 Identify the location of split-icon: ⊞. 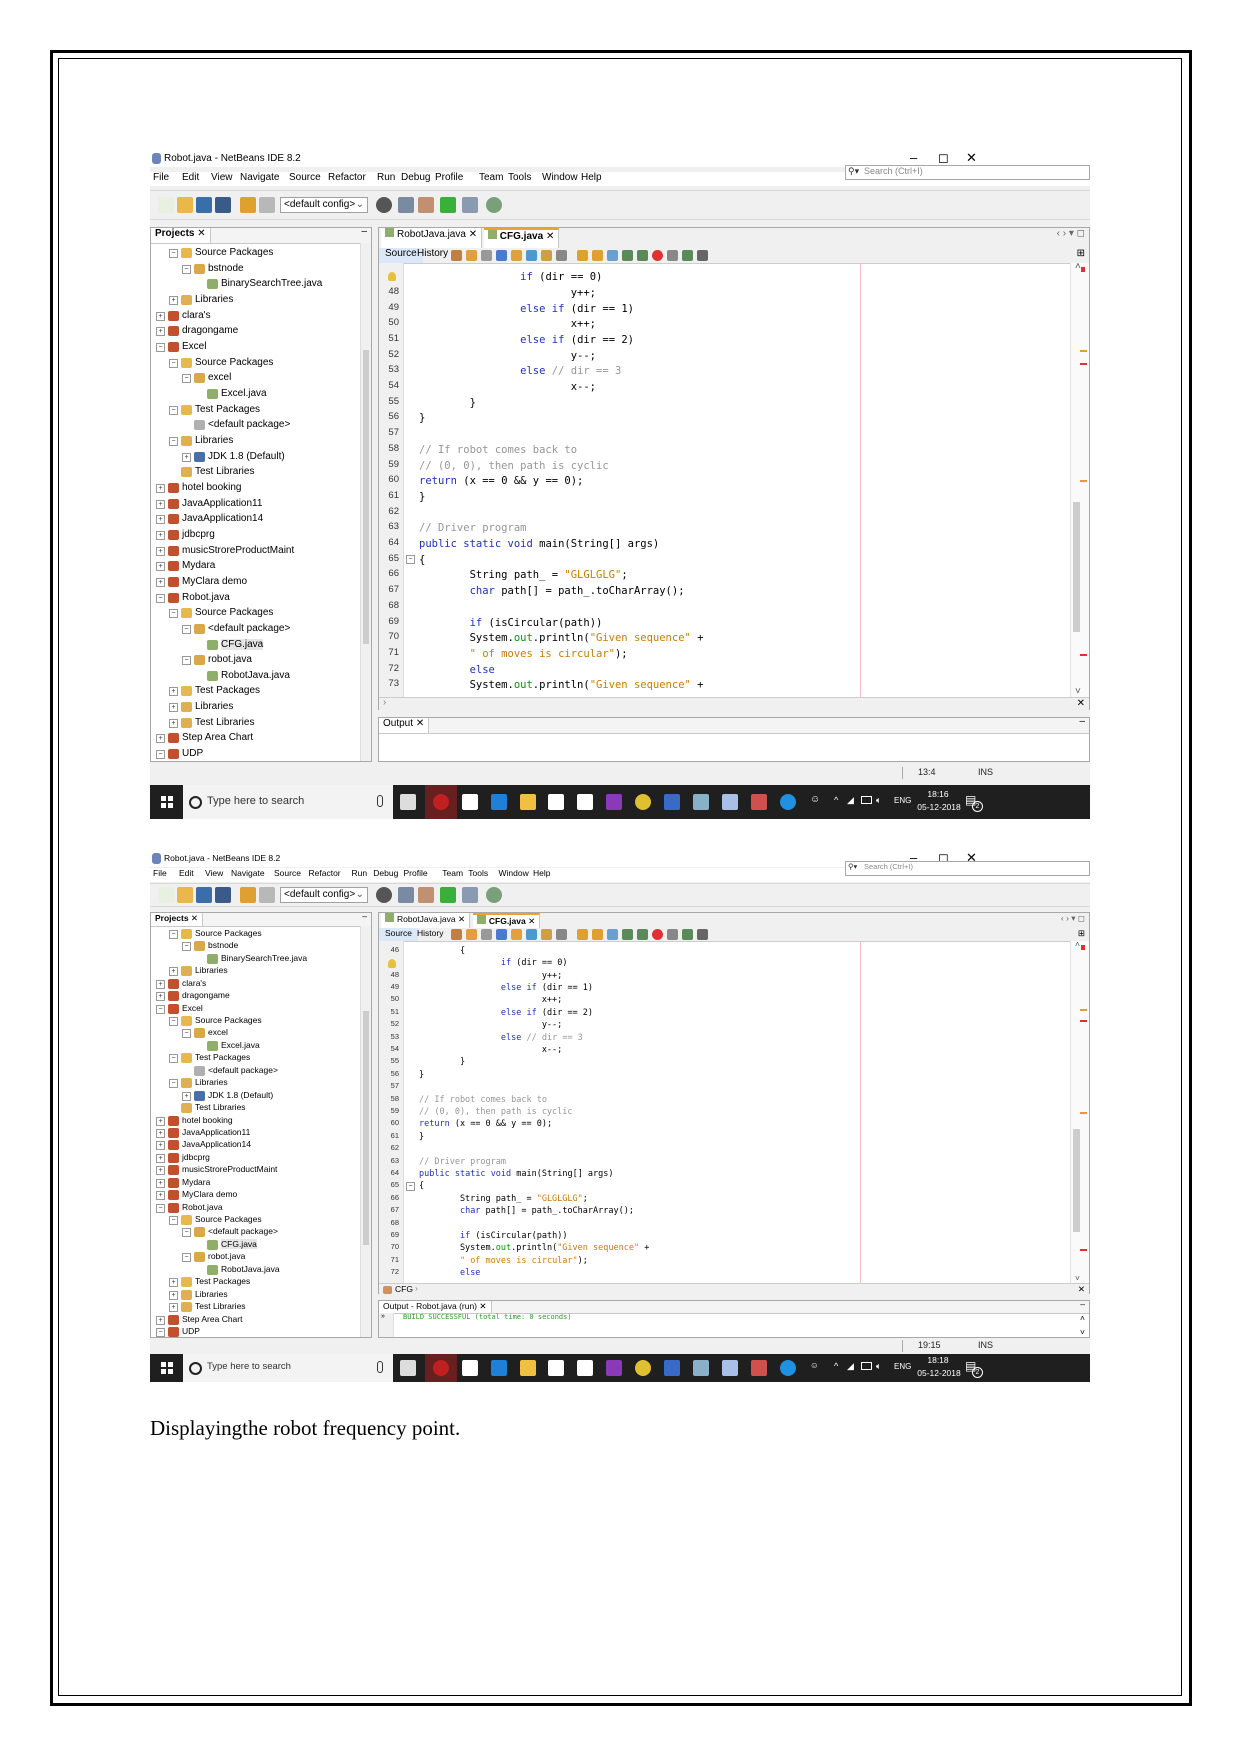
(1081, 253).